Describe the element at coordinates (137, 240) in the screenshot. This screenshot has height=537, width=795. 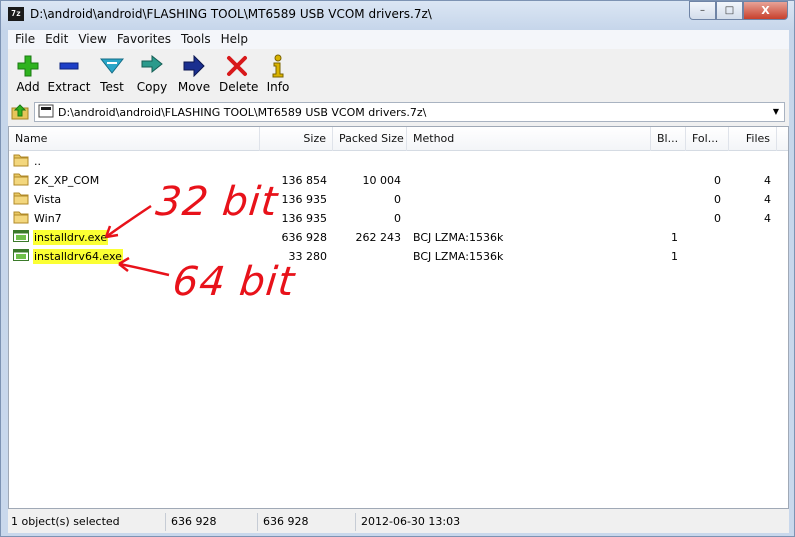
I see `annotation-arrows` at that location.